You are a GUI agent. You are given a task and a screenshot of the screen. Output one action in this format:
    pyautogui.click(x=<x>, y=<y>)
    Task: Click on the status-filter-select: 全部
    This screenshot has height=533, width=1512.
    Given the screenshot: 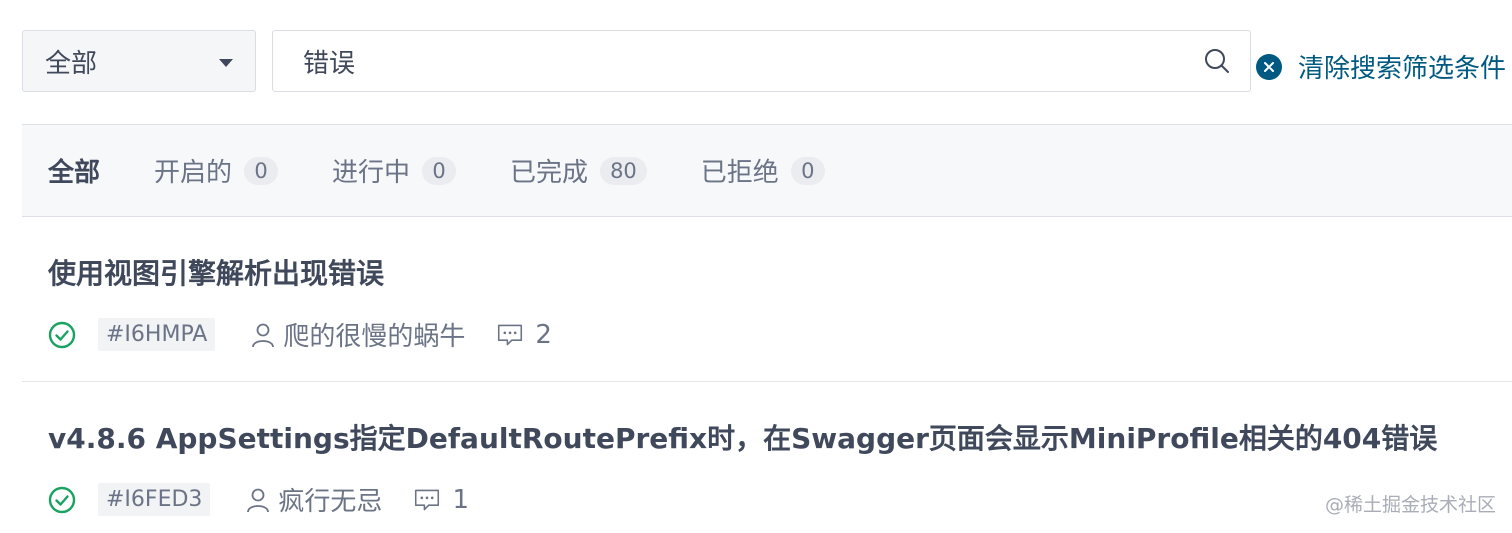 What is the action you would take?
    pyautogui.click(x=139, y=61)
    